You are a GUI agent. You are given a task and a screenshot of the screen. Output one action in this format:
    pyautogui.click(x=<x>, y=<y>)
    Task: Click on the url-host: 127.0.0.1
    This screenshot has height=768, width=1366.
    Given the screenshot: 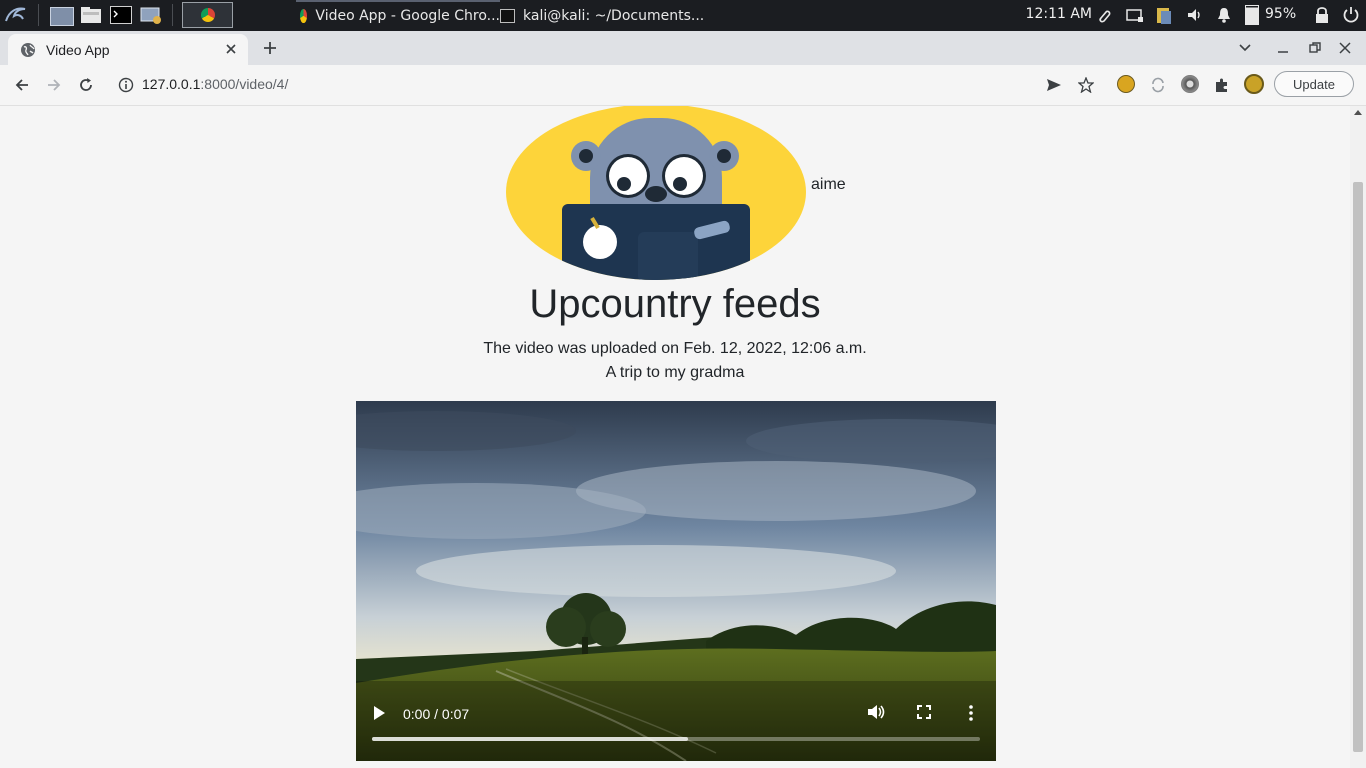 What is the action you would take?
    pyautogui.click(x=171, y=84)
    